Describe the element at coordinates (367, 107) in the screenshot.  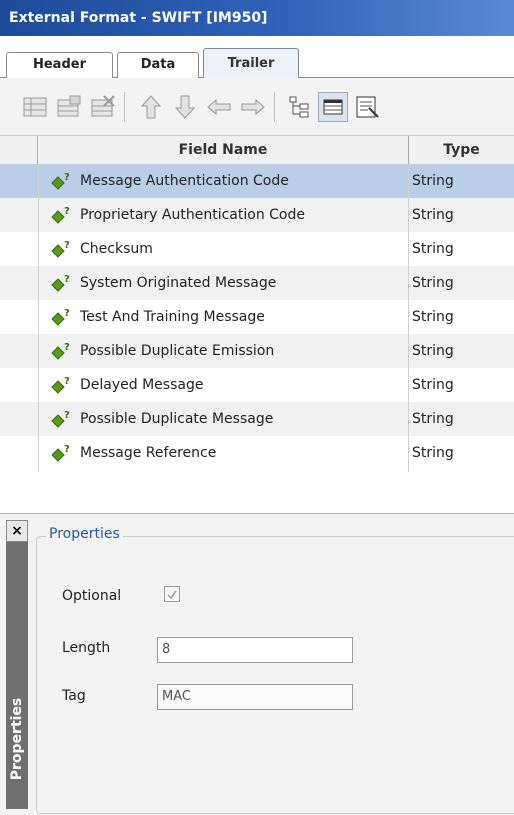
I see `properties-icon` at that location.